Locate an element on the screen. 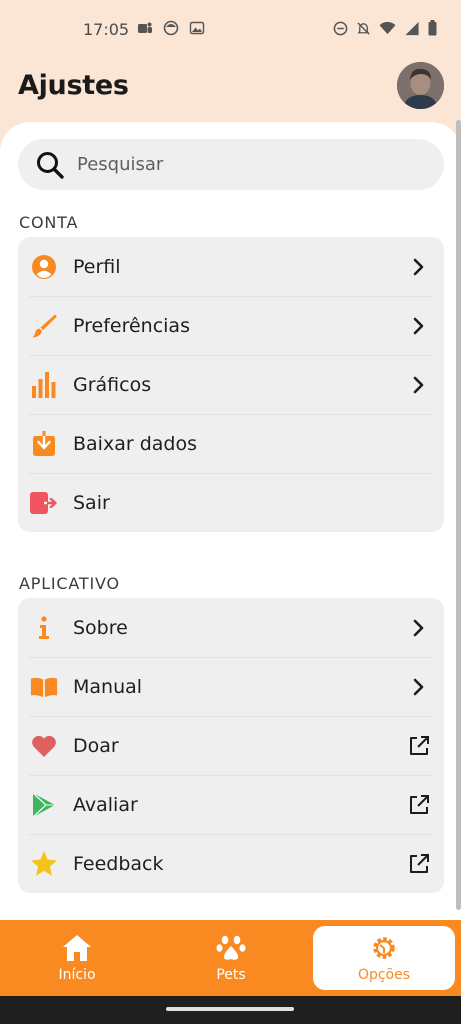  settings-item-preferences: Preferências is located at coordinates (231, 325).